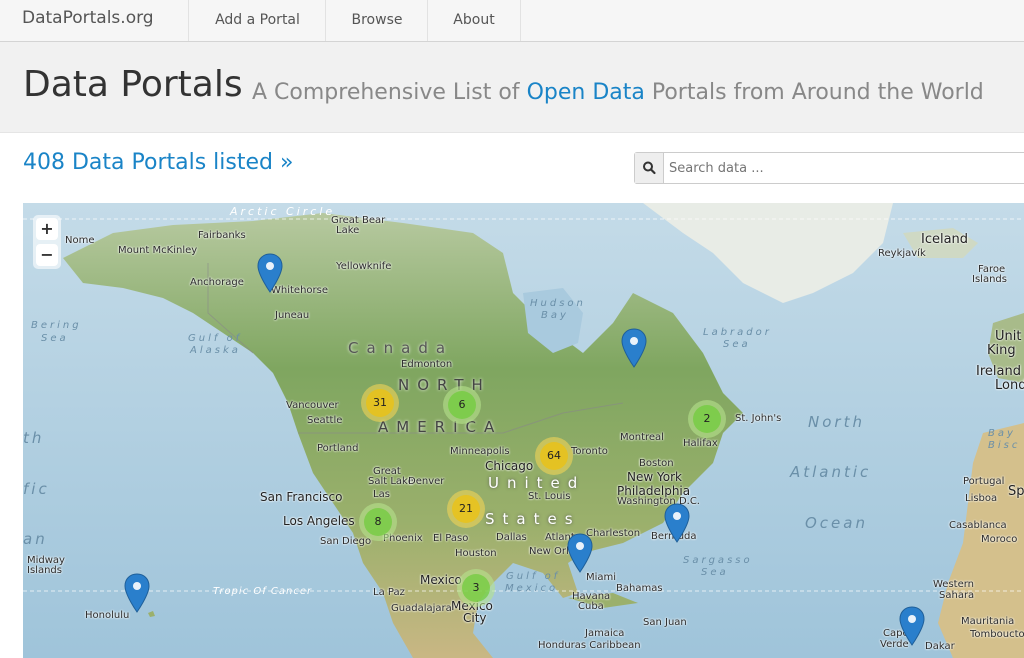  Describe the element at coordinates (346, 541) in the screenshot. I see `san-diego-label: San Diego` at that location.